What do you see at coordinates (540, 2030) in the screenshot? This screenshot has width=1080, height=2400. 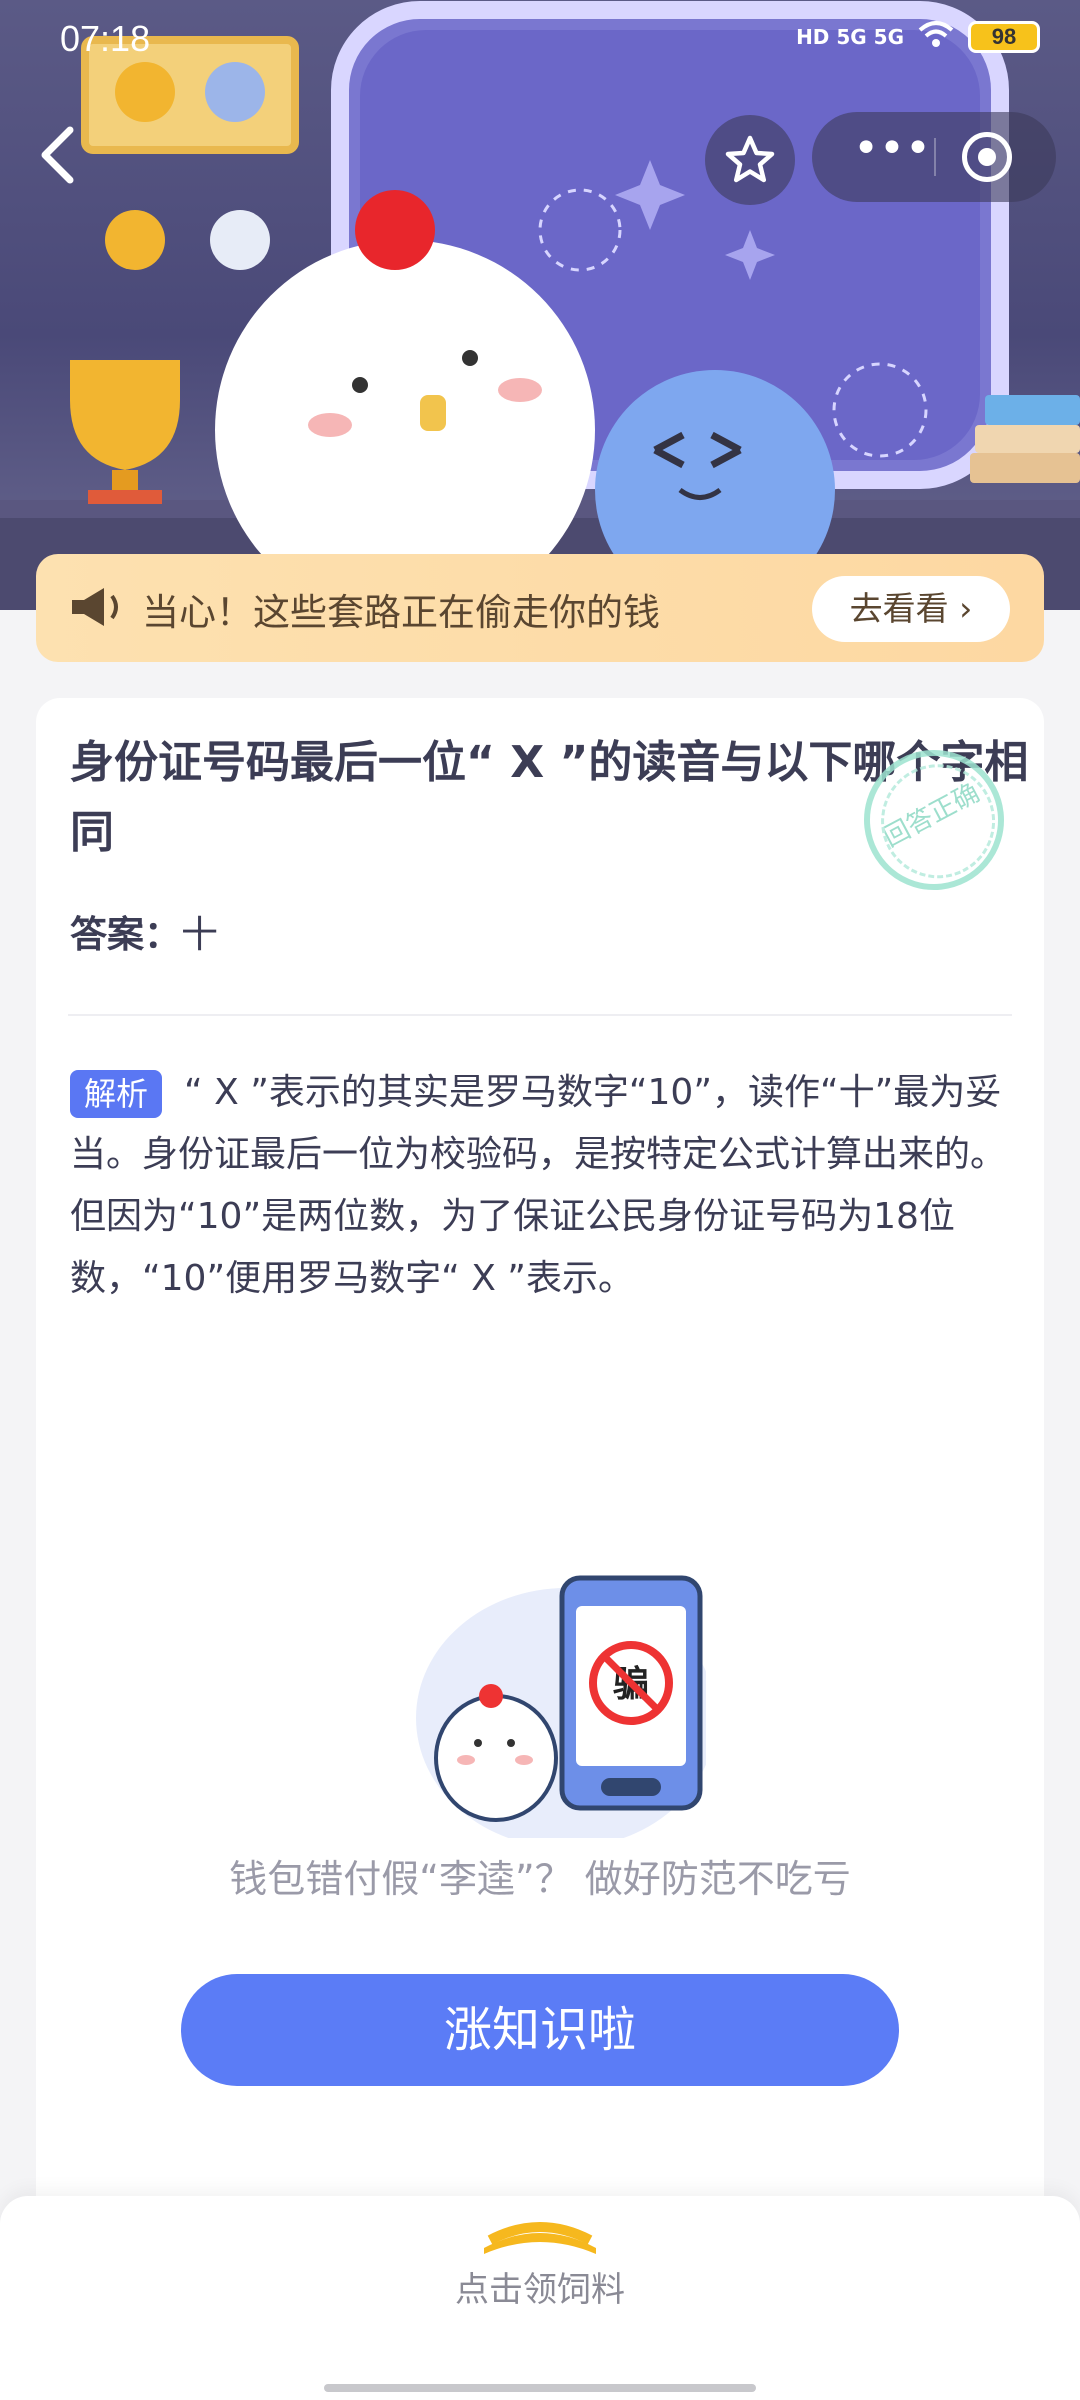 I see `learn-more-button: 涨知识啦` at bounding box center [540, 2030].